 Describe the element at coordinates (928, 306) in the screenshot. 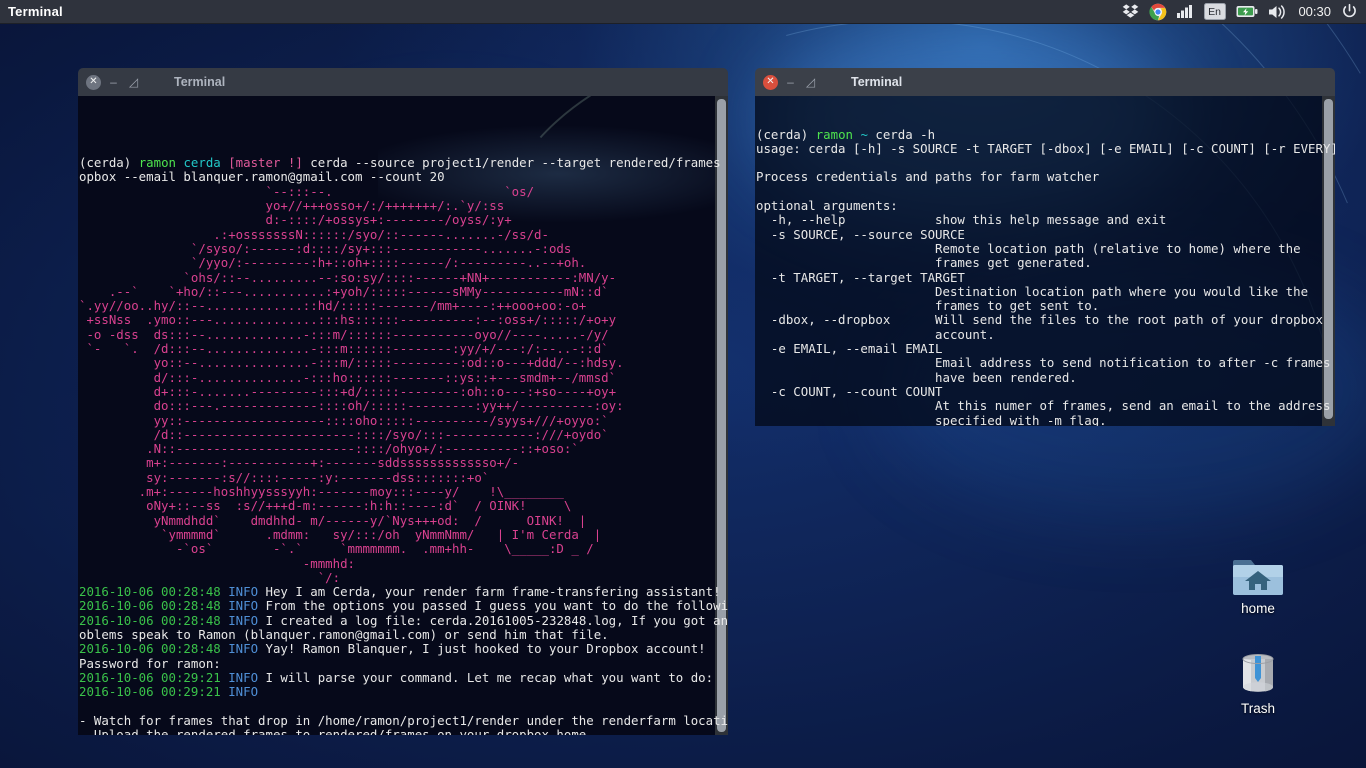

I see `help-text-line: frames to get sent to.` at that location.